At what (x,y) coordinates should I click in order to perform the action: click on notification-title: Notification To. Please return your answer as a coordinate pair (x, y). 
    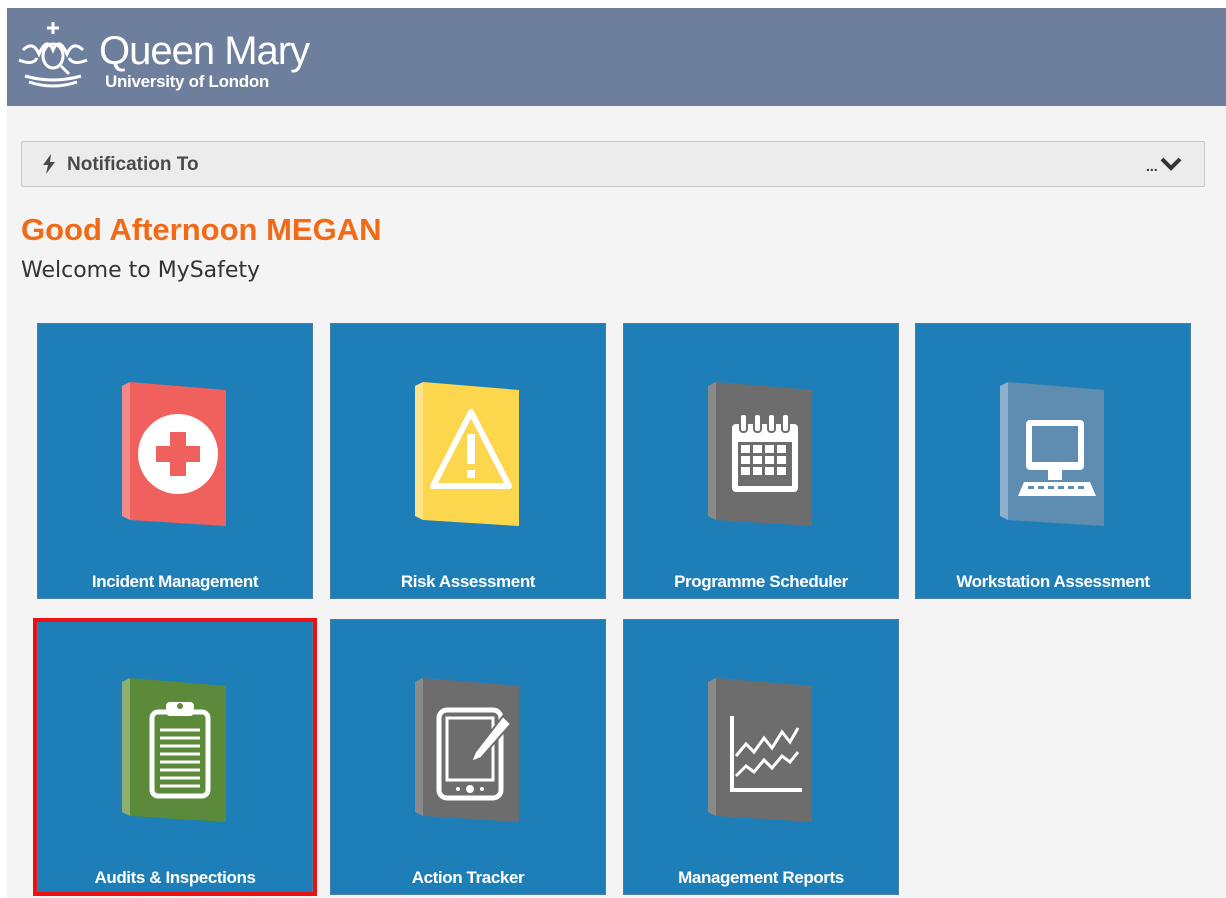
    Looking at the image, I should click on (133, 164).